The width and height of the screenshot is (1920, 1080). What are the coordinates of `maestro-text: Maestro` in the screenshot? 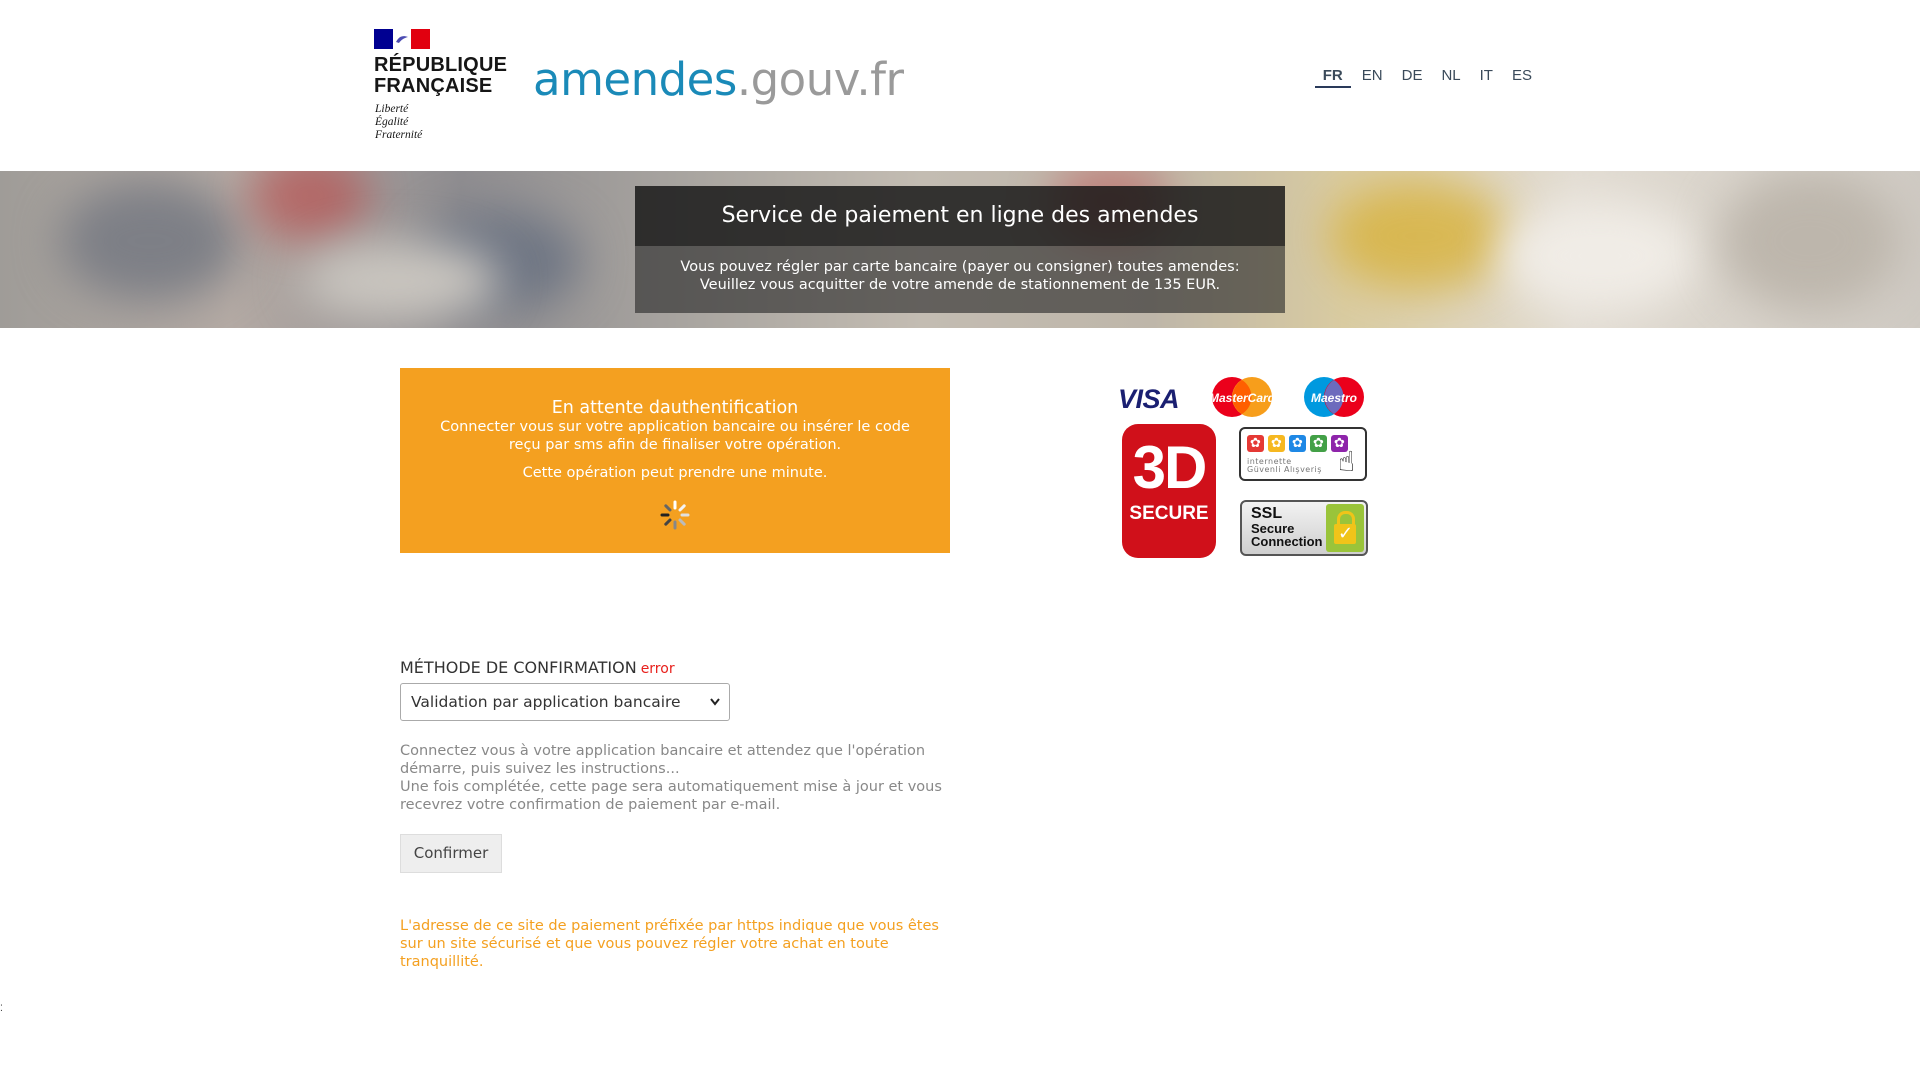 It's located at (1334, 398).